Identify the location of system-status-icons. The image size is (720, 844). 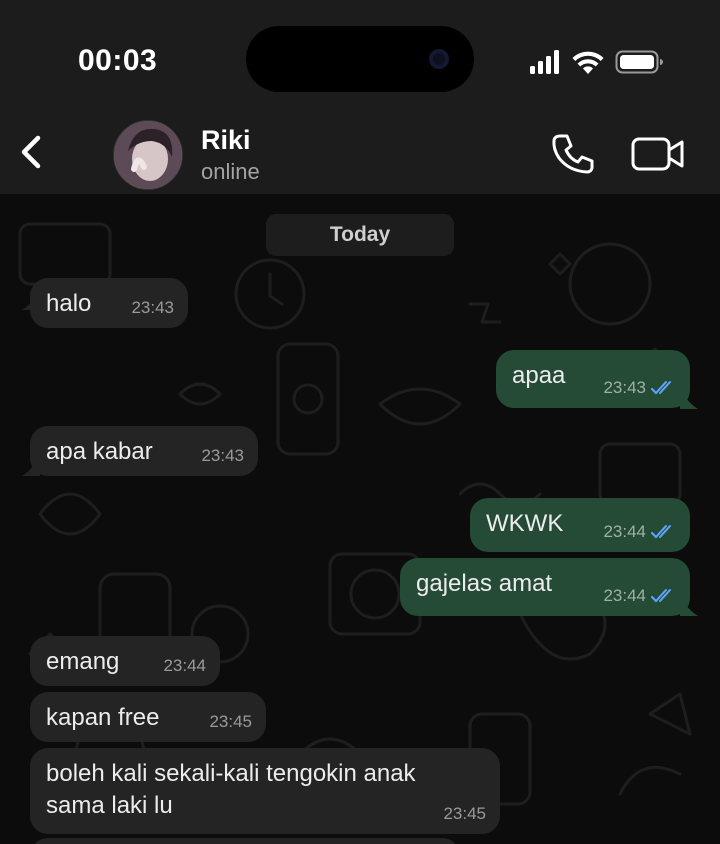
(596, 62).